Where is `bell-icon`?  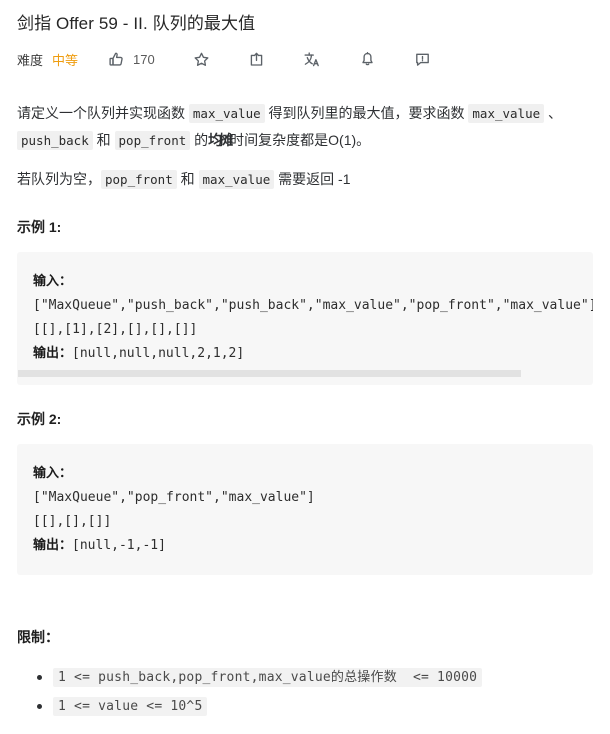
bell-icon is located at coordinates (367, 59).